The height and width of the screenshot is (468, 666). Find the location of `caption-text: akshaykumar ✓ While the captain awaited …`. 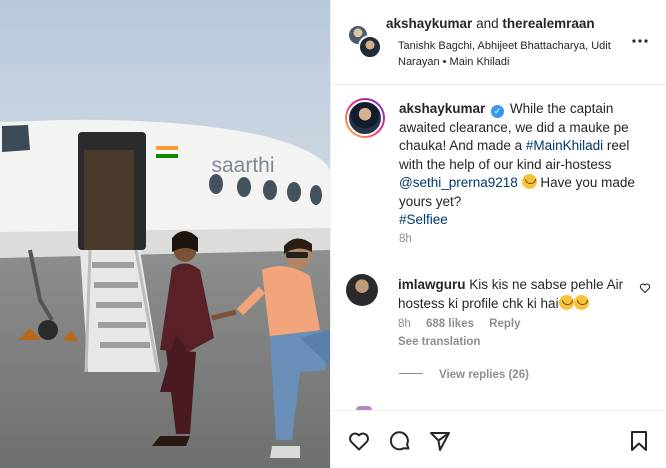

caption-text: akshaykumar ✓ While the captain awaited … is located at coordinates (528, 165).